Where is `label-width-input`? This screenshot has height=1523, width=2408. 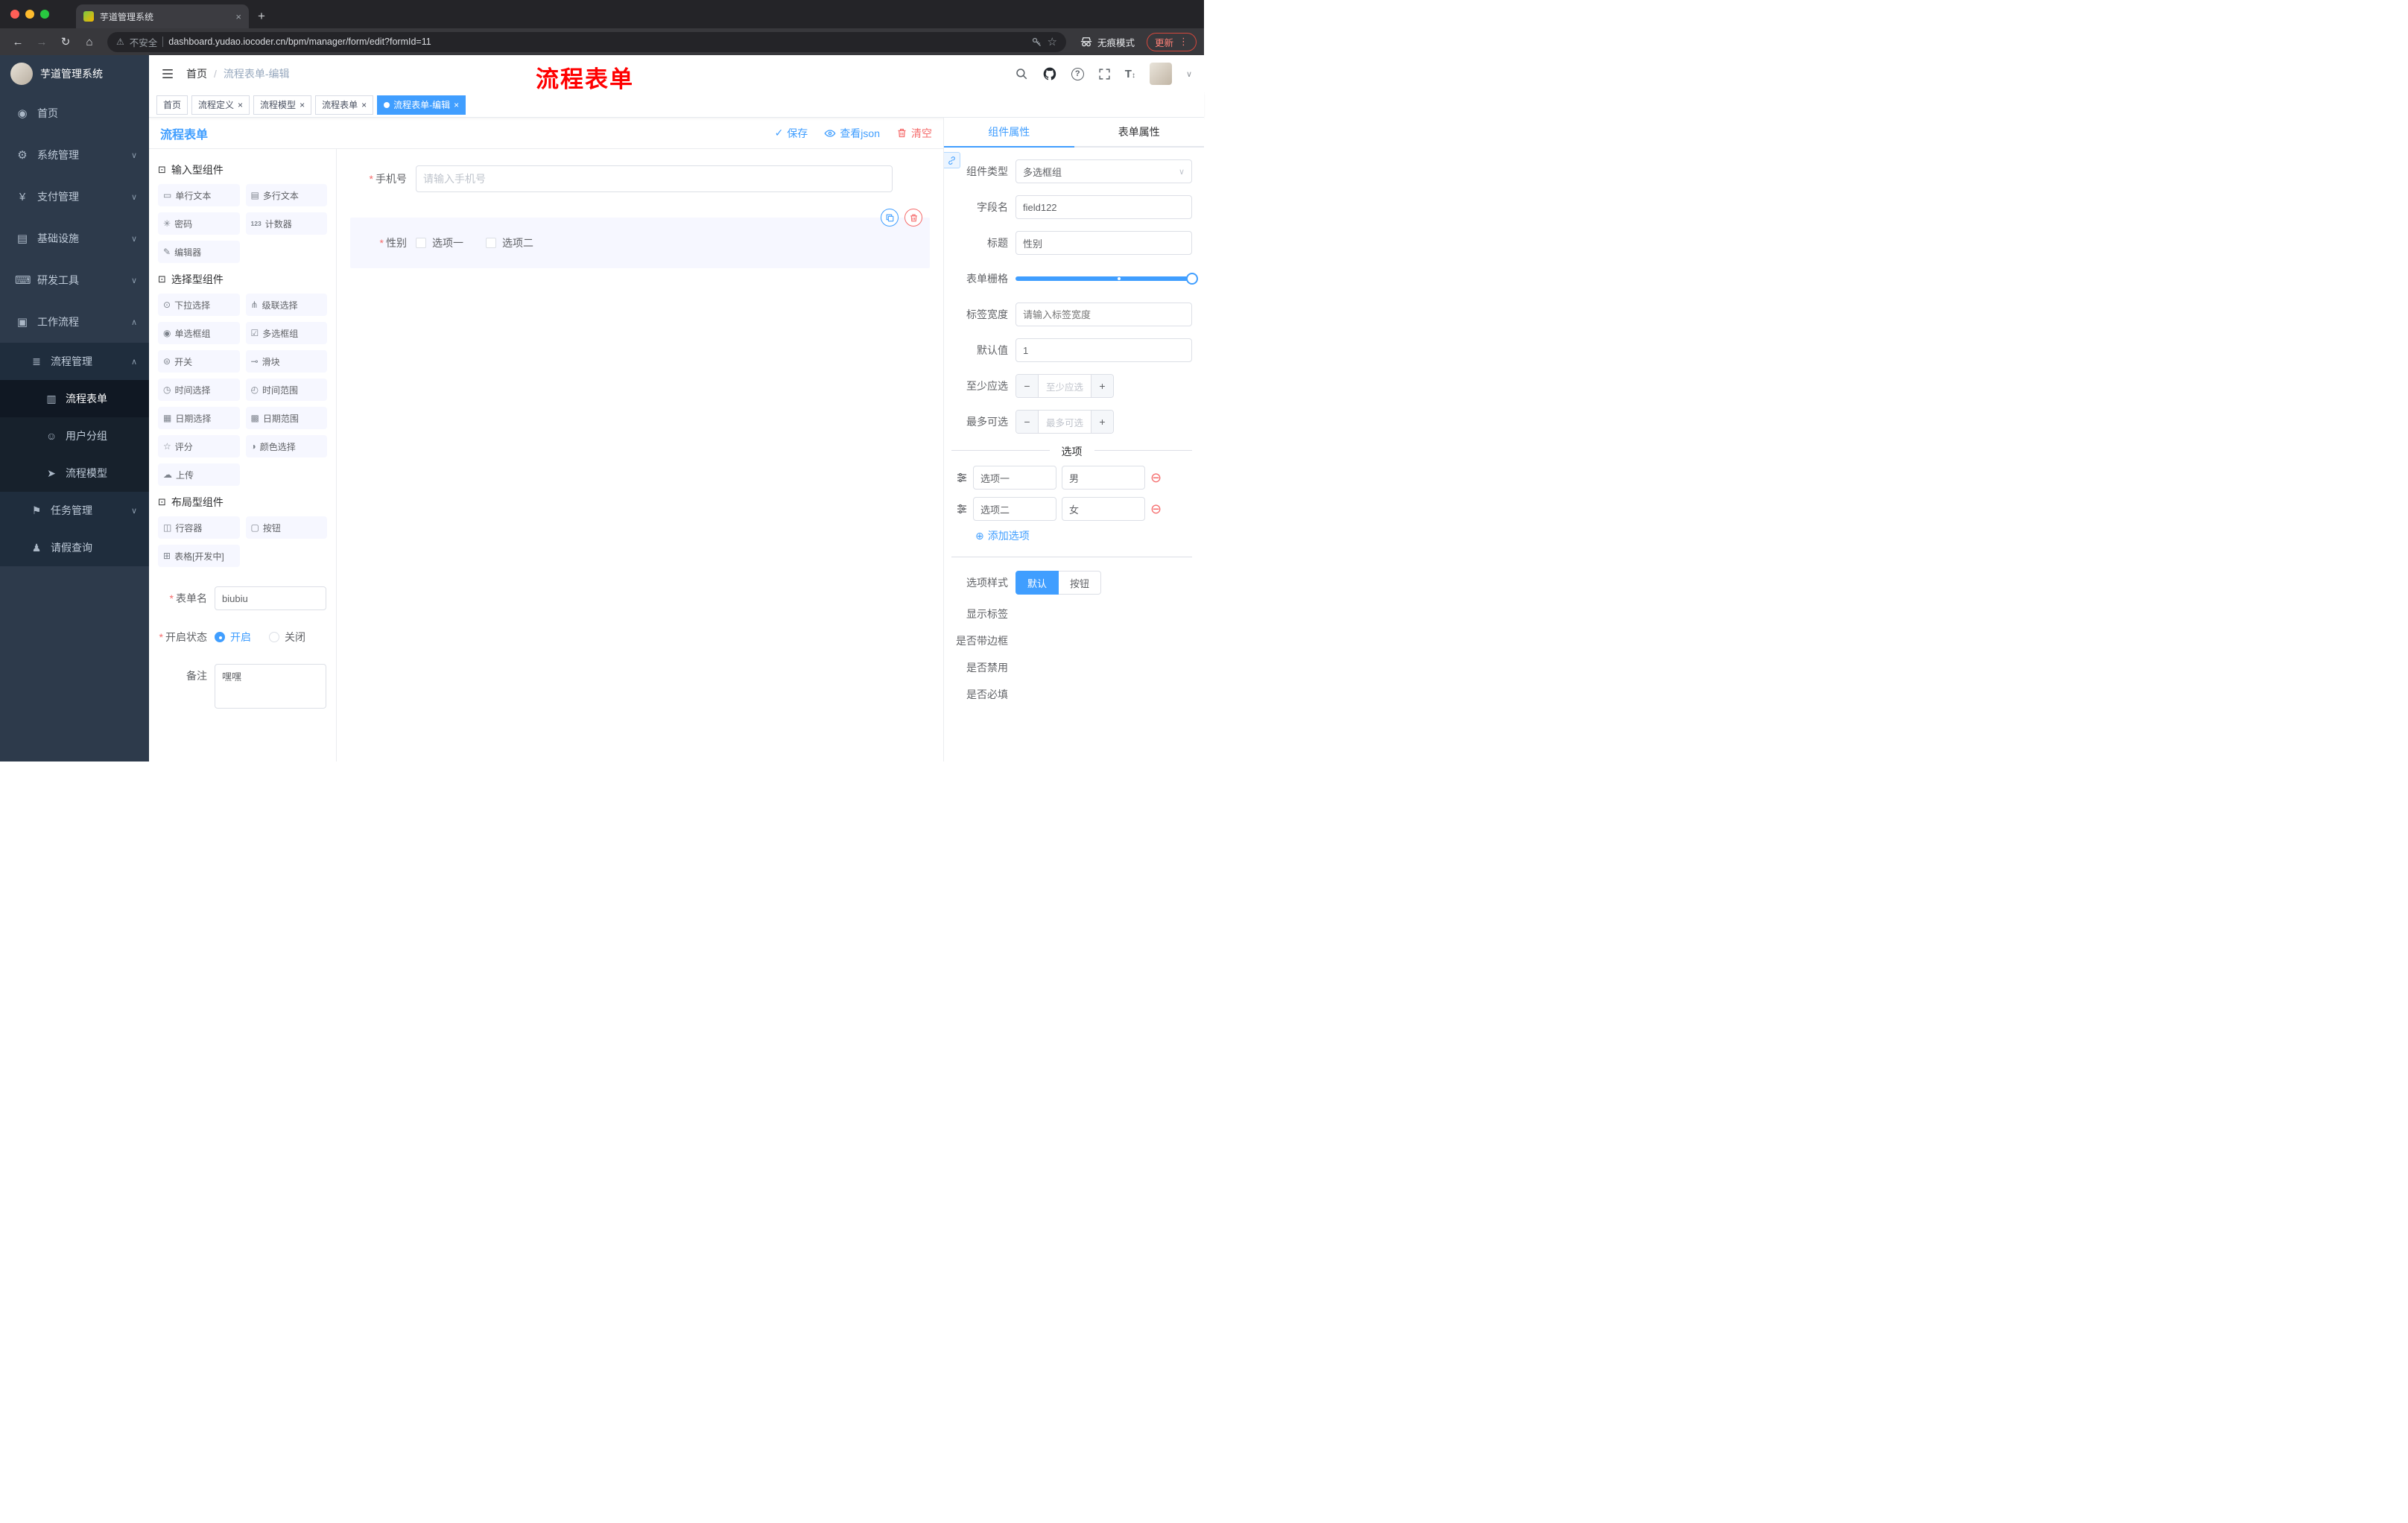 label-width-input is located at coordinates (1104, 315).